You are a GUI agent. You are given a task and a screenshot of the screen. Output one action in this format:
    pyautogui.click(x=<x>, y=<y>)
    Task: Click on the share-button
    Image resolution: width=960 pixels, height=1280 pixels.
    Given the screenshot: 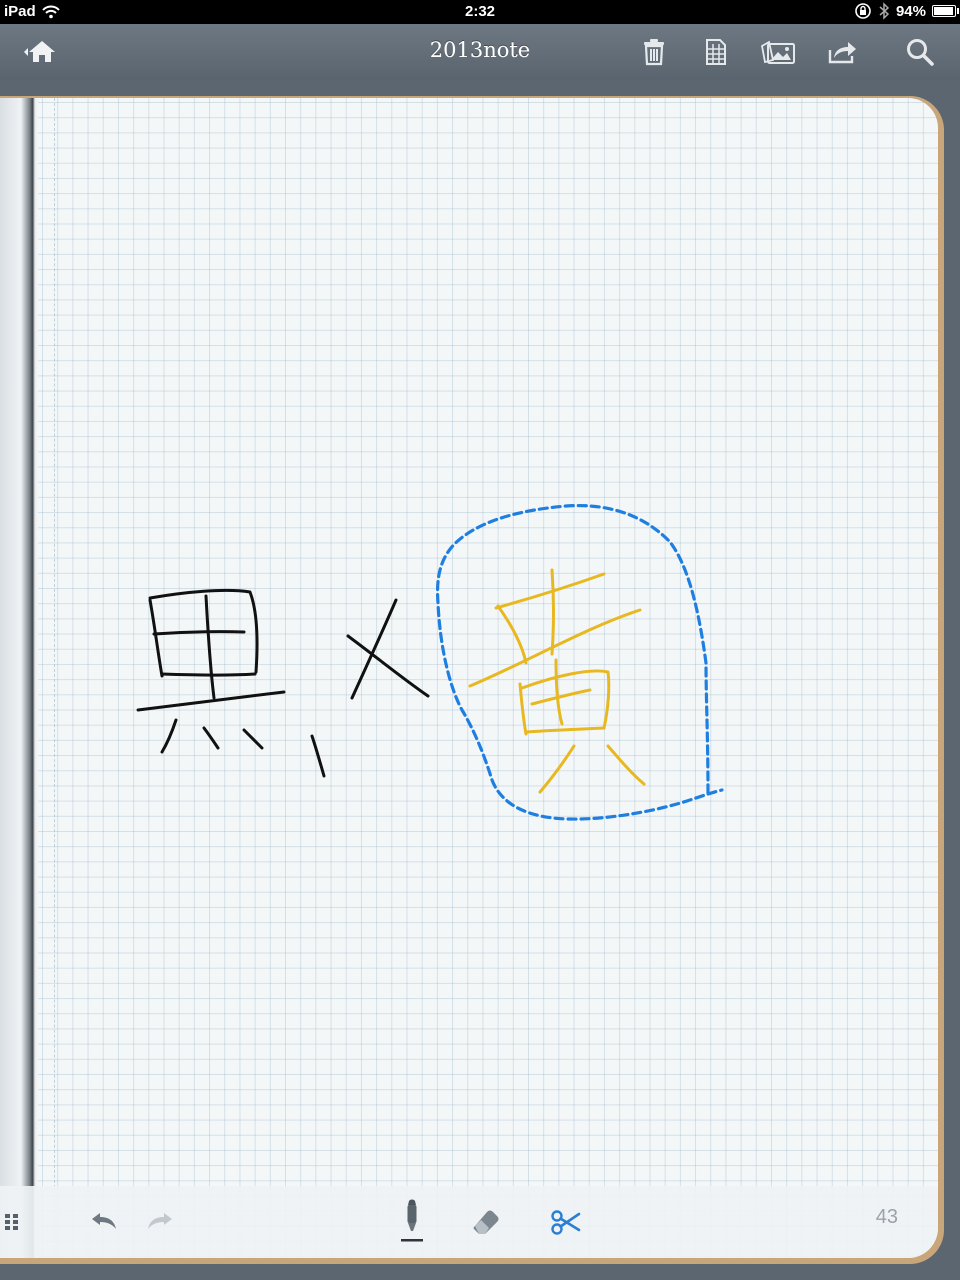 What is the action you would take?
    pyautogui.click(x=842, y=52)
    